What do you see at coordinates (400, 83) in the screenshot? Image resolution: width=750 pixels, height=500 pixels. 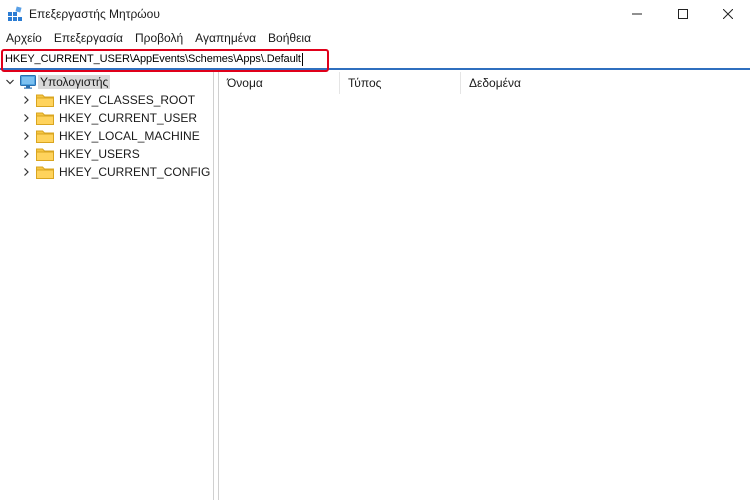 I see `column-header-type: Τύπος` at bounding box center [400, 83].